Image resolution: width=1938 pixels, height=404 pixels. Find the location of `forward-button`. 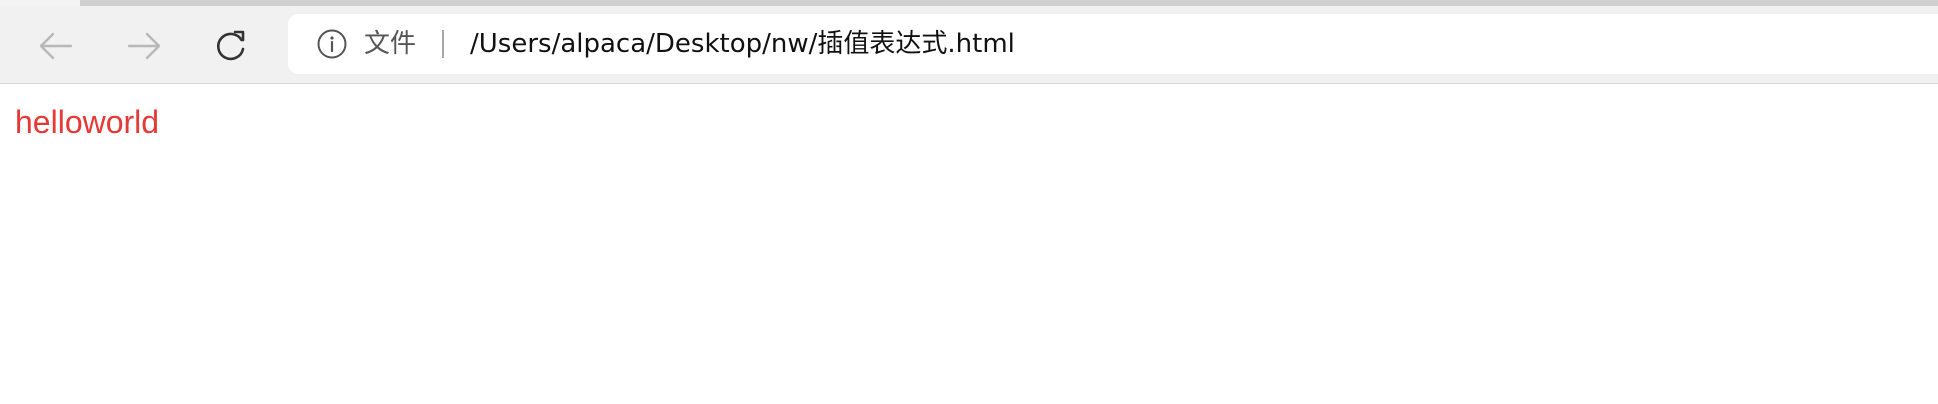

forward-button is located at coordinates (144, 46).